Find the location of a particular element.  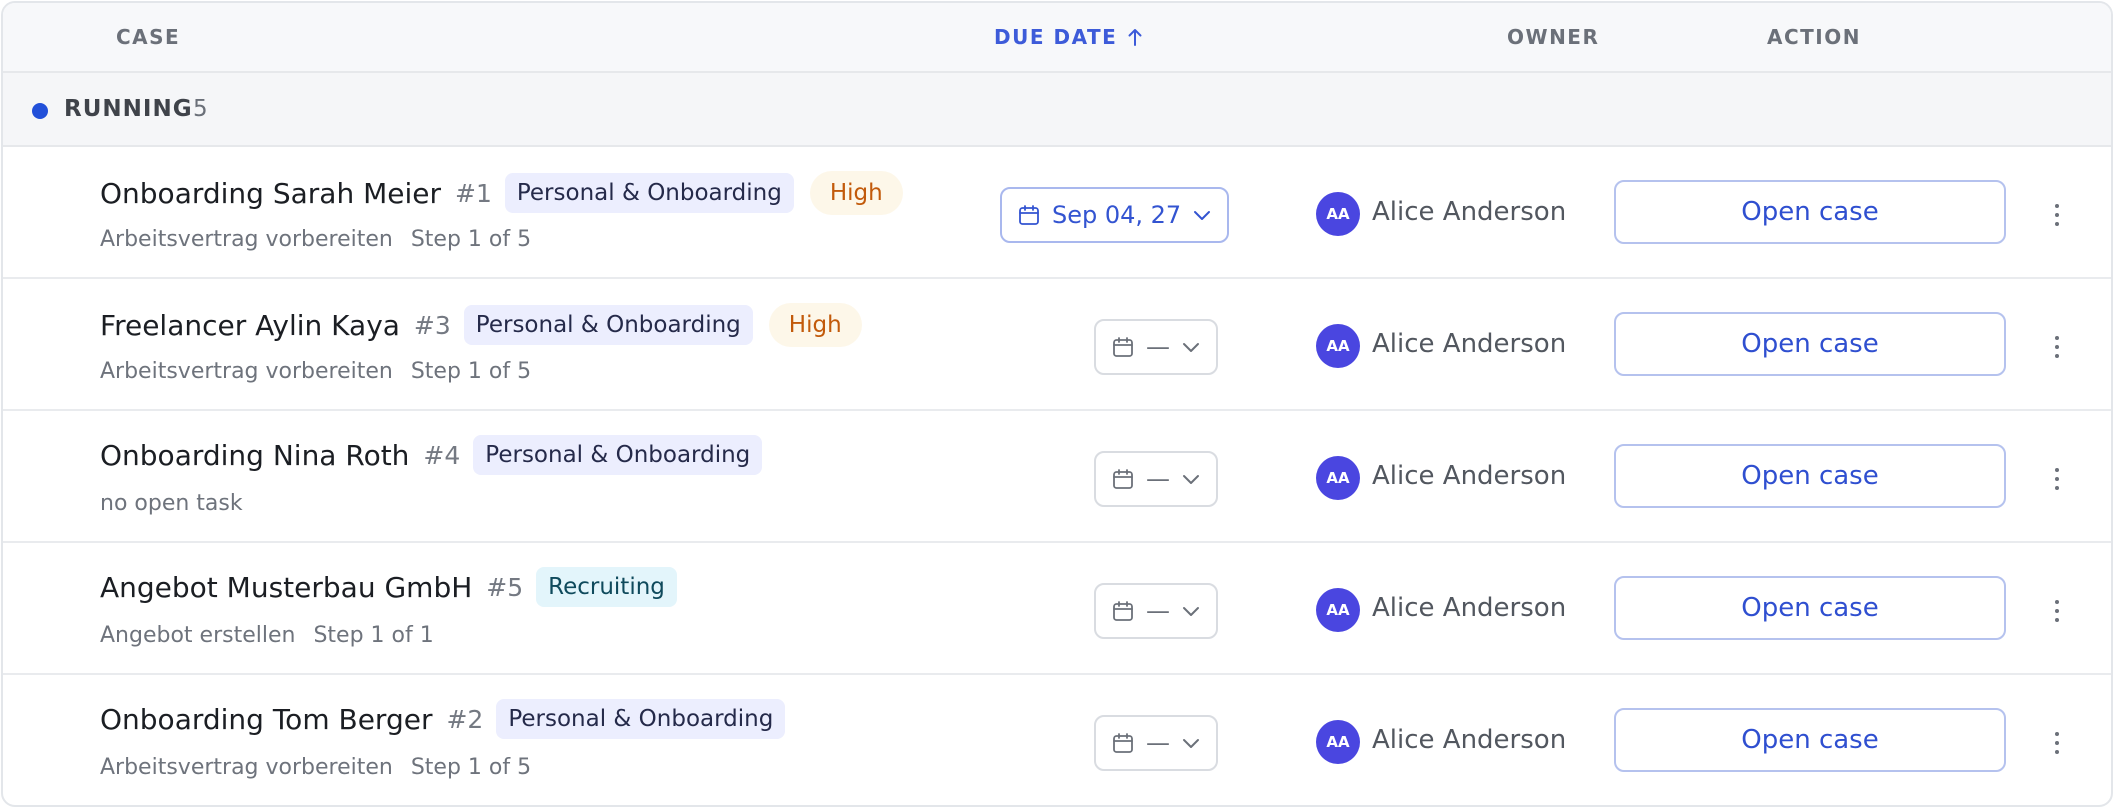

column-header-due-date-label: DUE DATE is located at coordinates (1056, 37).